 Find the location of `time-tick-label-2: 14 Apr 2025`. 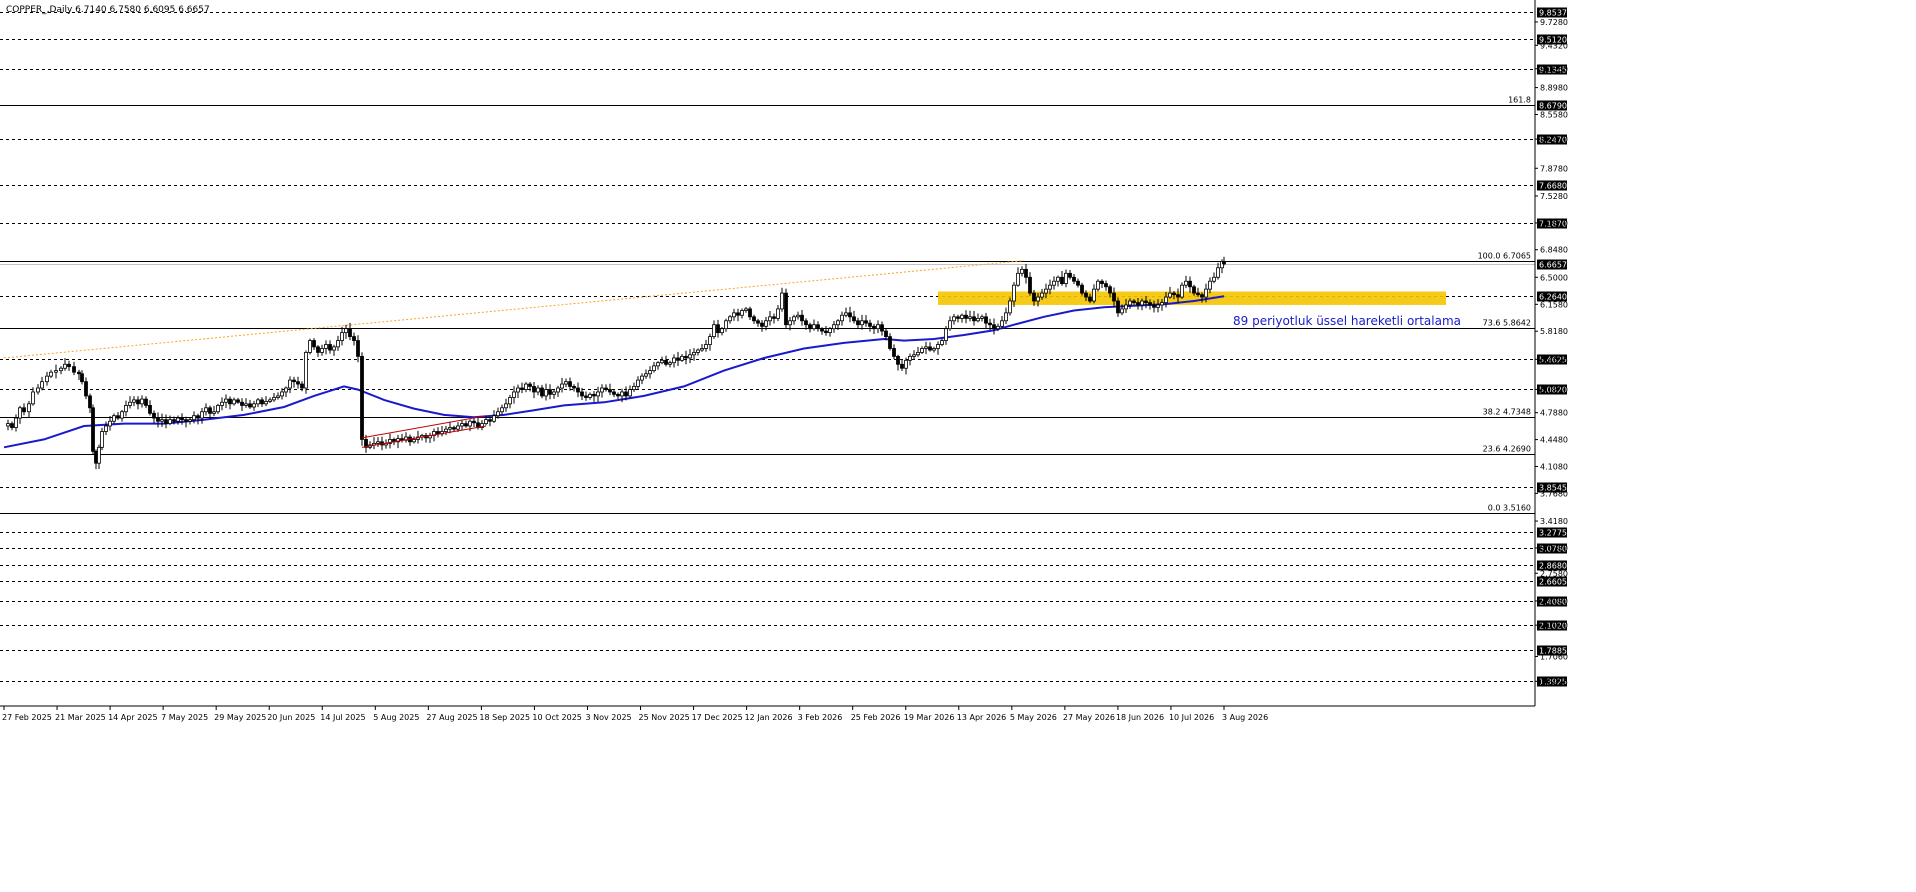

time-tick-label-2: 14 Apr 2025 is located at coordinates (132, 717).